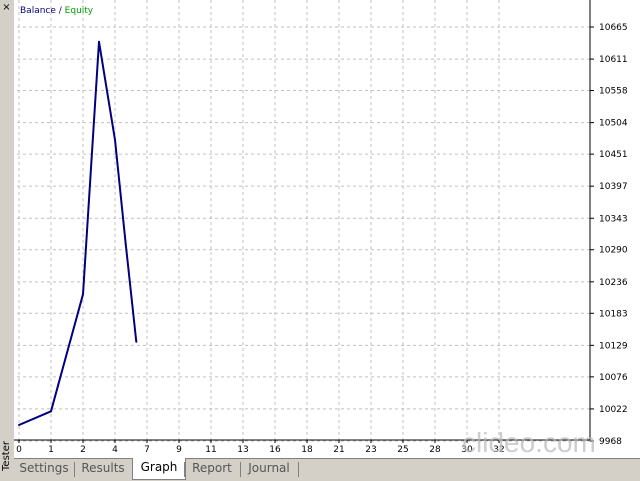 The height and width of the screenshot is (481, 640). Describe the element at coordinates (613, 28) in the screenshot. I see `y-tick-label: 10665` at that location.